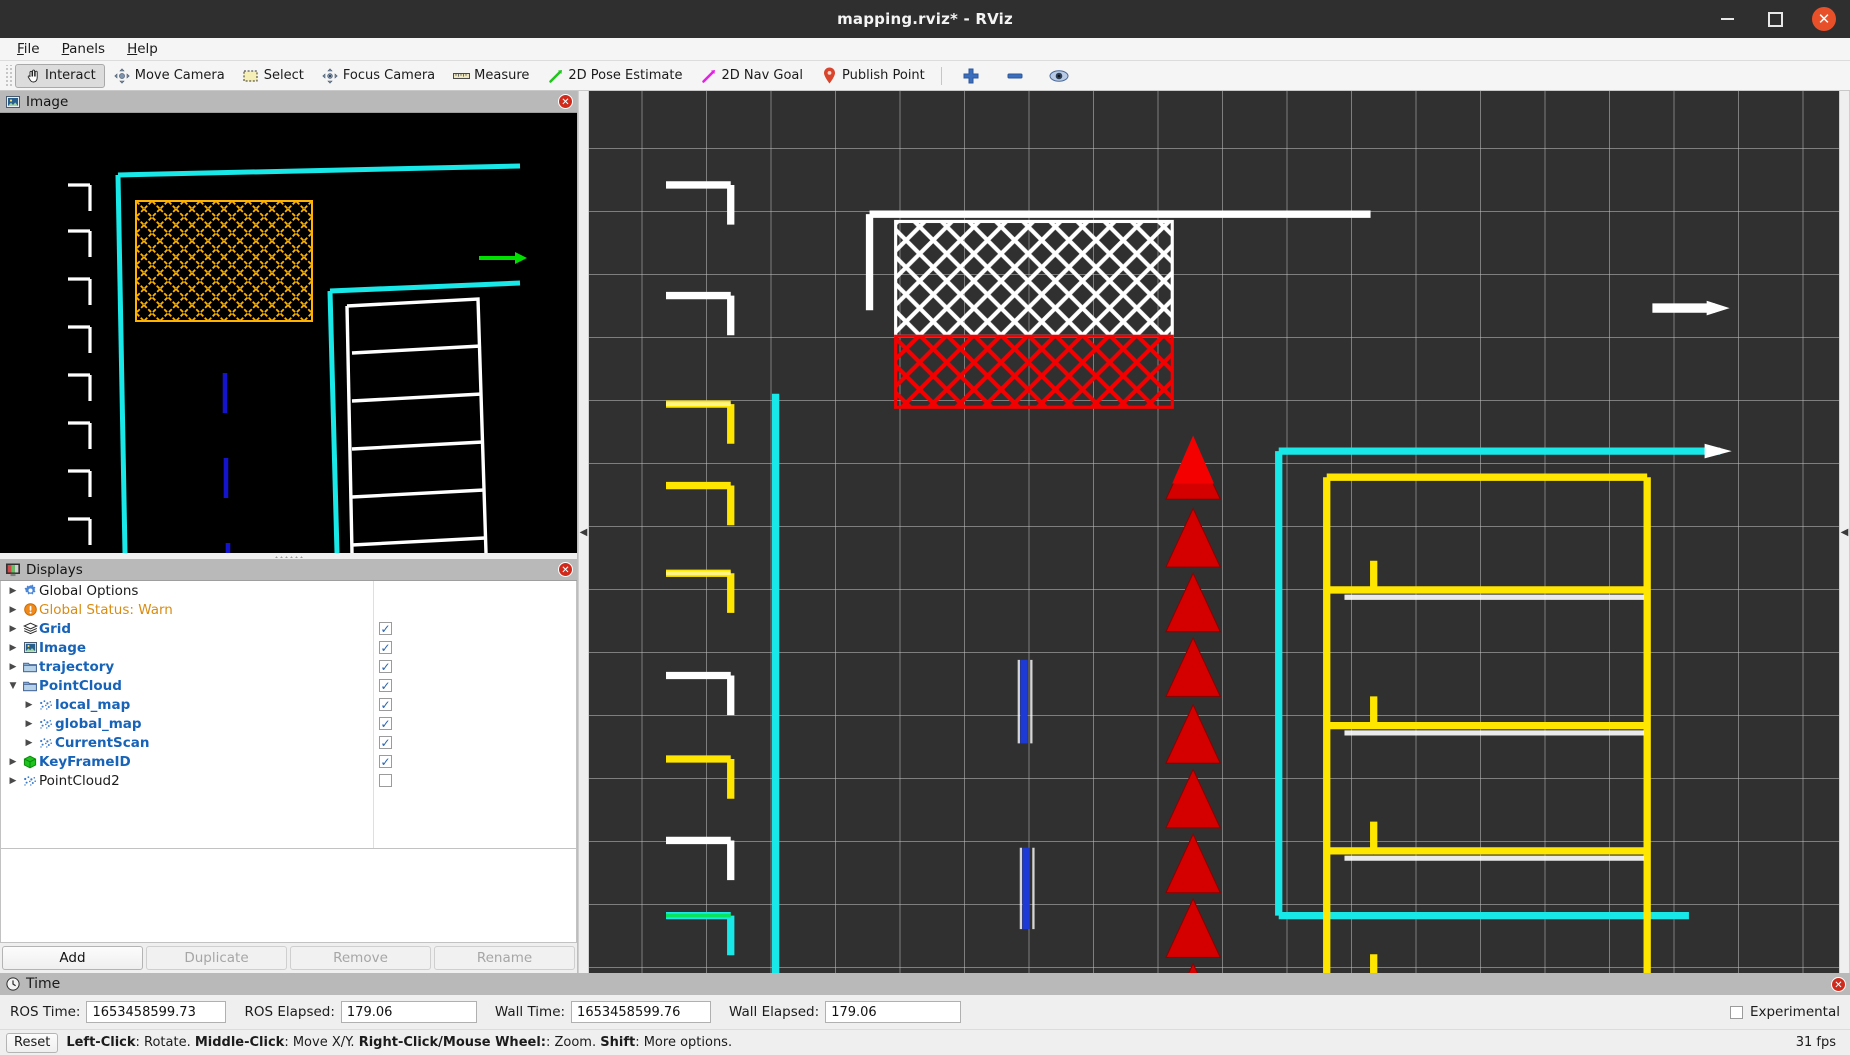 The height and width of the screenshot is (1055, 1850). I want to click on tool-2d-pose-estimate: 2D Pose Estimate, so click(614, 76).